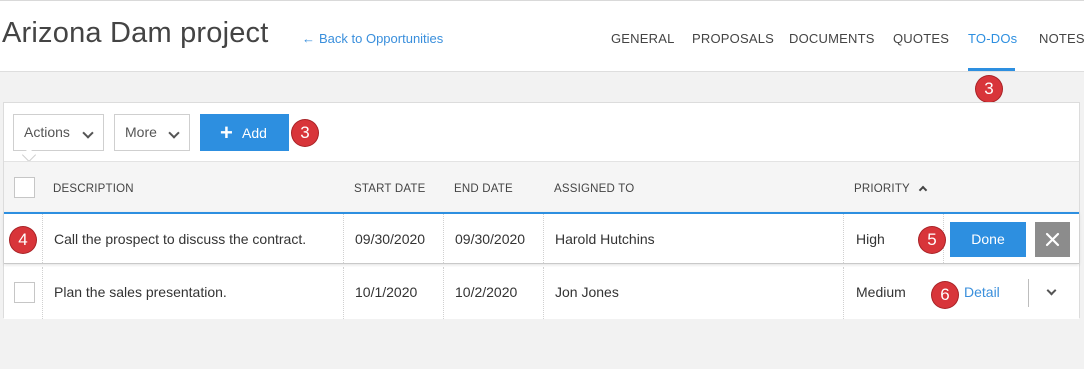 The width and height of the screenshot is (1084, 369). What do you see at coordinates (389, 189) in the screenshot?
I see `column-header-start-date: START DATE` at bounding box center [389, 189].